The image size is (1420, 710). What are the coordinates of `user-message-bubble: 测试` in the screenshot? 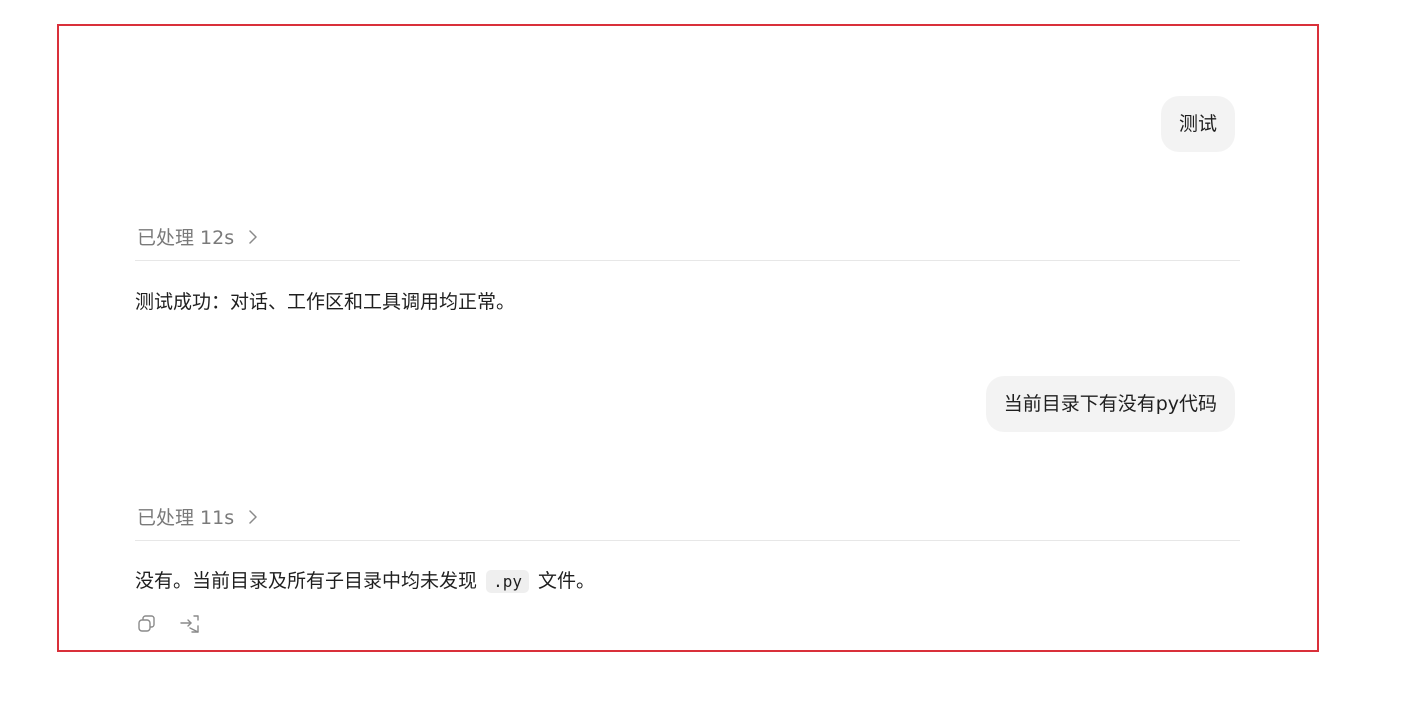 It's located at (1197, 124).